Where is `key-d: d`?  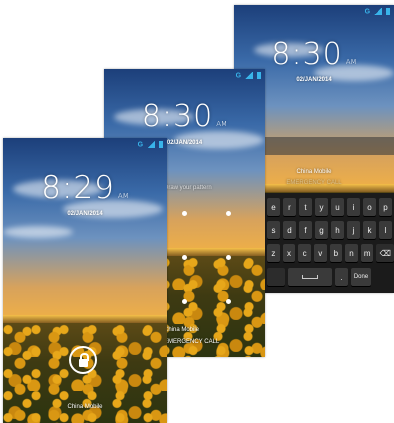 key-d: d is located at coordinates (289, 230).